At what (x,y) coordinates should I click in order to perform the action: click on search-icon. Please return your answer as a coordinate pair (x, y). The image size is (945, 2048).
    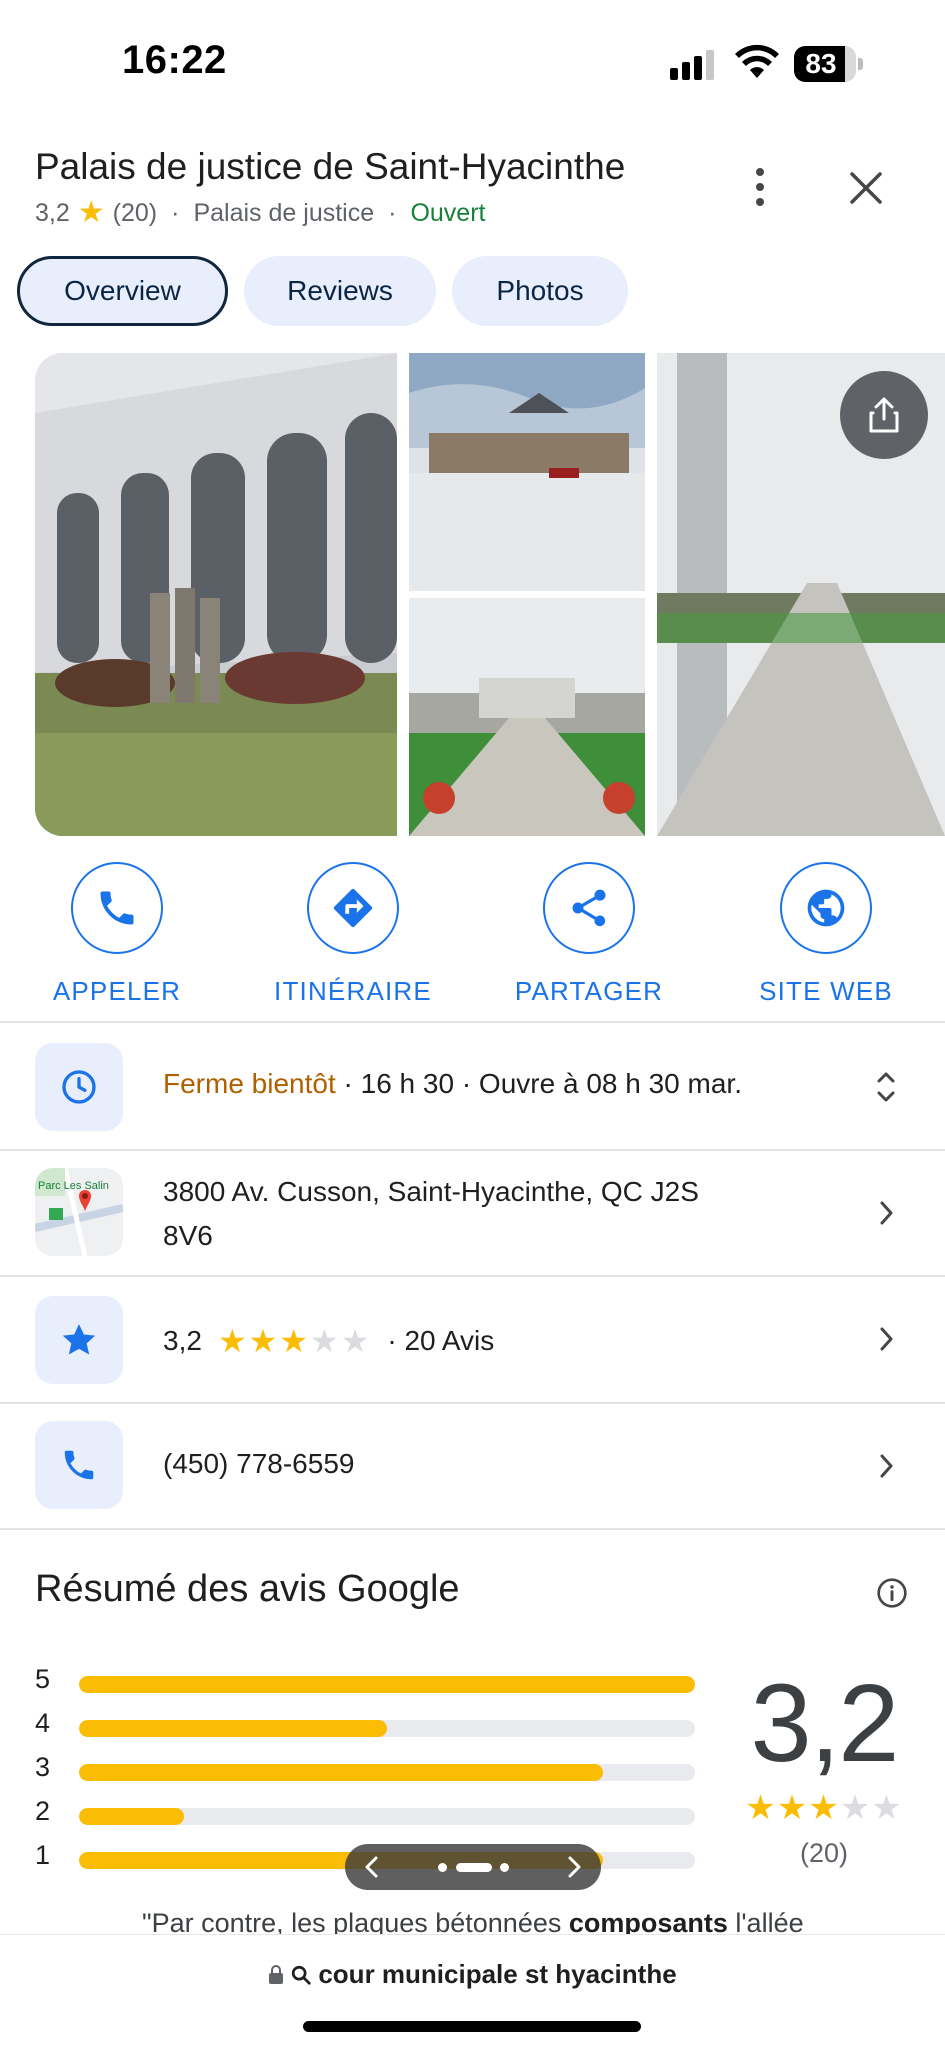
    Looking at the image, I should click on (301, 1975).